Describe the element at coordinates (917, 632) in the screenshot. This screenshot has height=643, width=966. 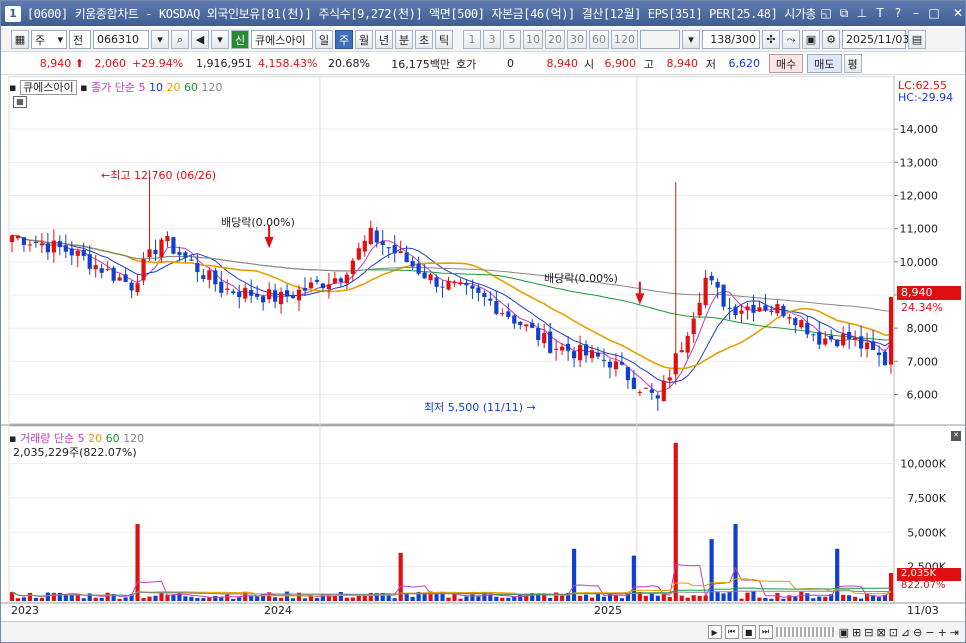
I see `zoom-out-icon: ⊖` at that location.